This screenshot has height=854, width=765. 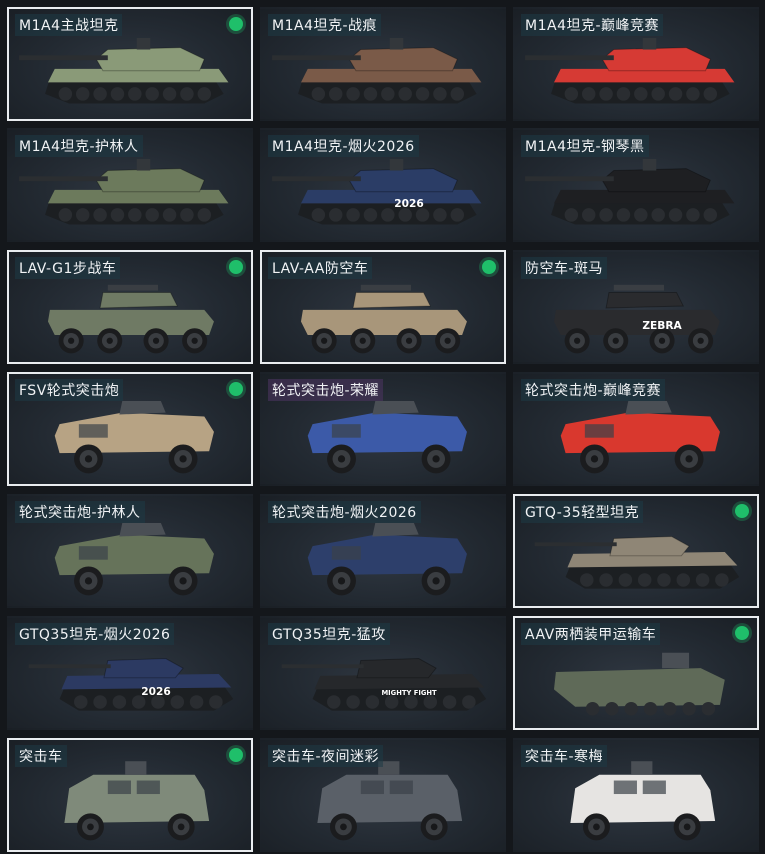 What do you see at coordinates (130, 795) in the screenshot?
I see `vehicle-card: 突击车` at bounding box center [130, 795].